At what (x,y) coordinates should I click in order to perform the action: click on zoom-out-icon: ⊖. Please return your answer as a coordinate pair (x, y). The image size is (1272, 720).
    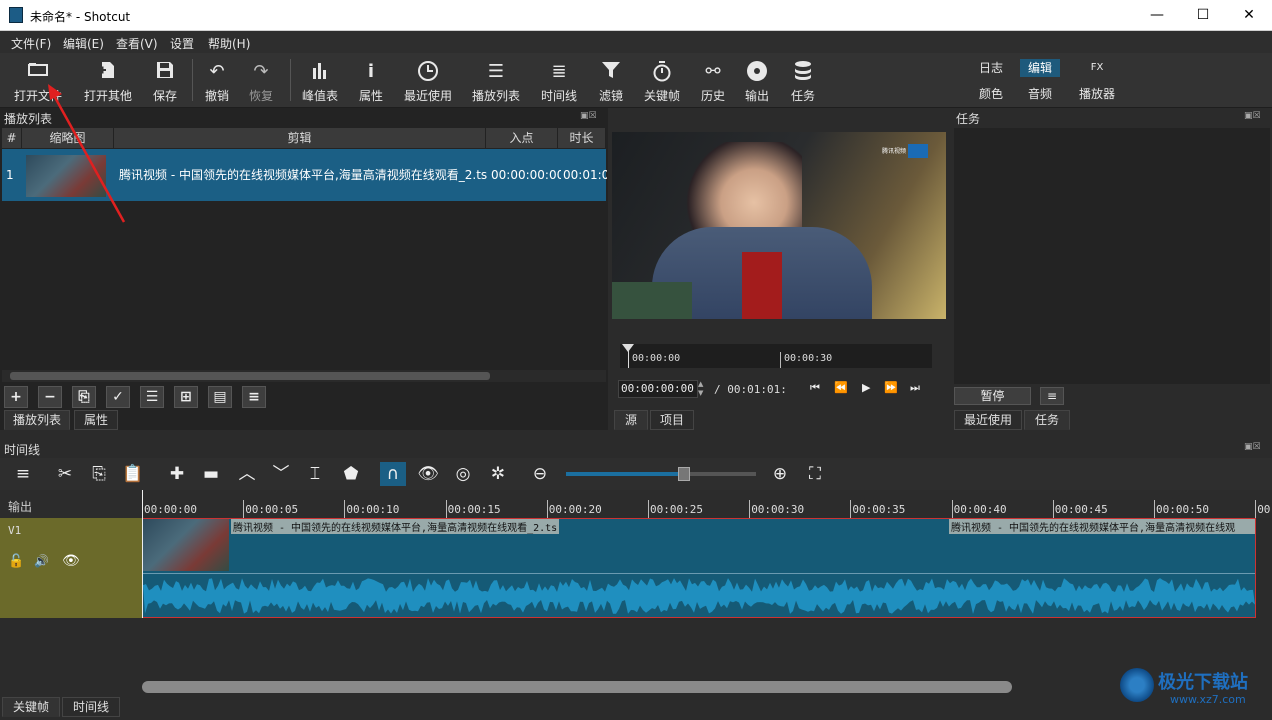
    Looking at the image, I should click on (540, 474).